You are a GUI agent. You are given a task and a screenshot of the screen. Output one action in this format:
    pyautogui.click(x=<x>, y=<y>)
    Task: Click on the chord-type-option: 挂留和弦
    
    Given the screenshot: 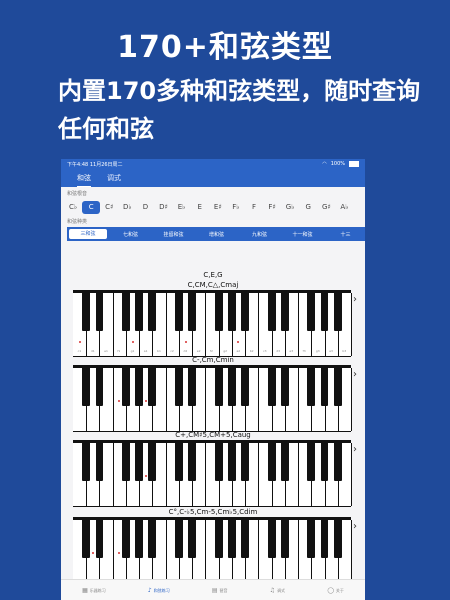 What is the action you would take?
    pyautogui.click(x=173, y=234)
    